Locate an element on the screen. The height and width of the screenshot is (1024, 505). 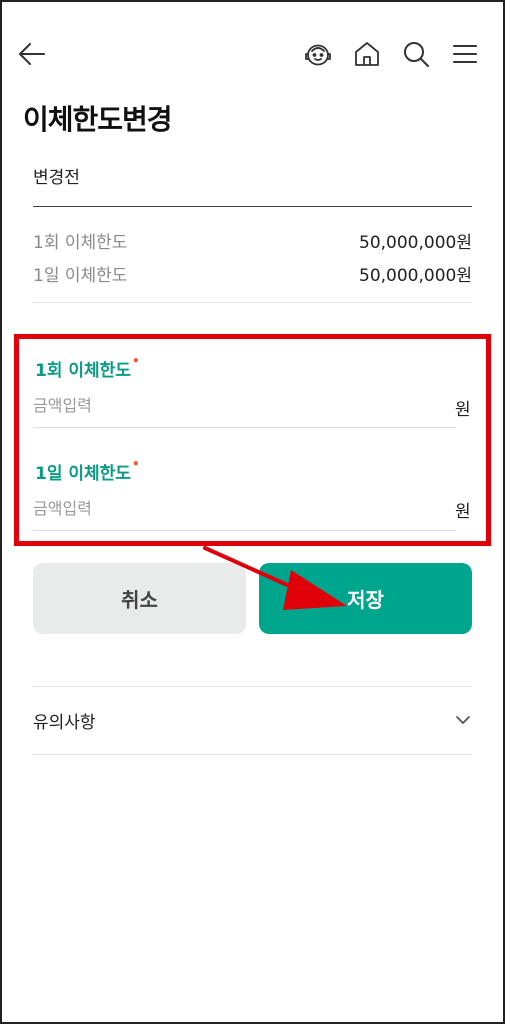
home-icon is located at coordinates (367, 54).